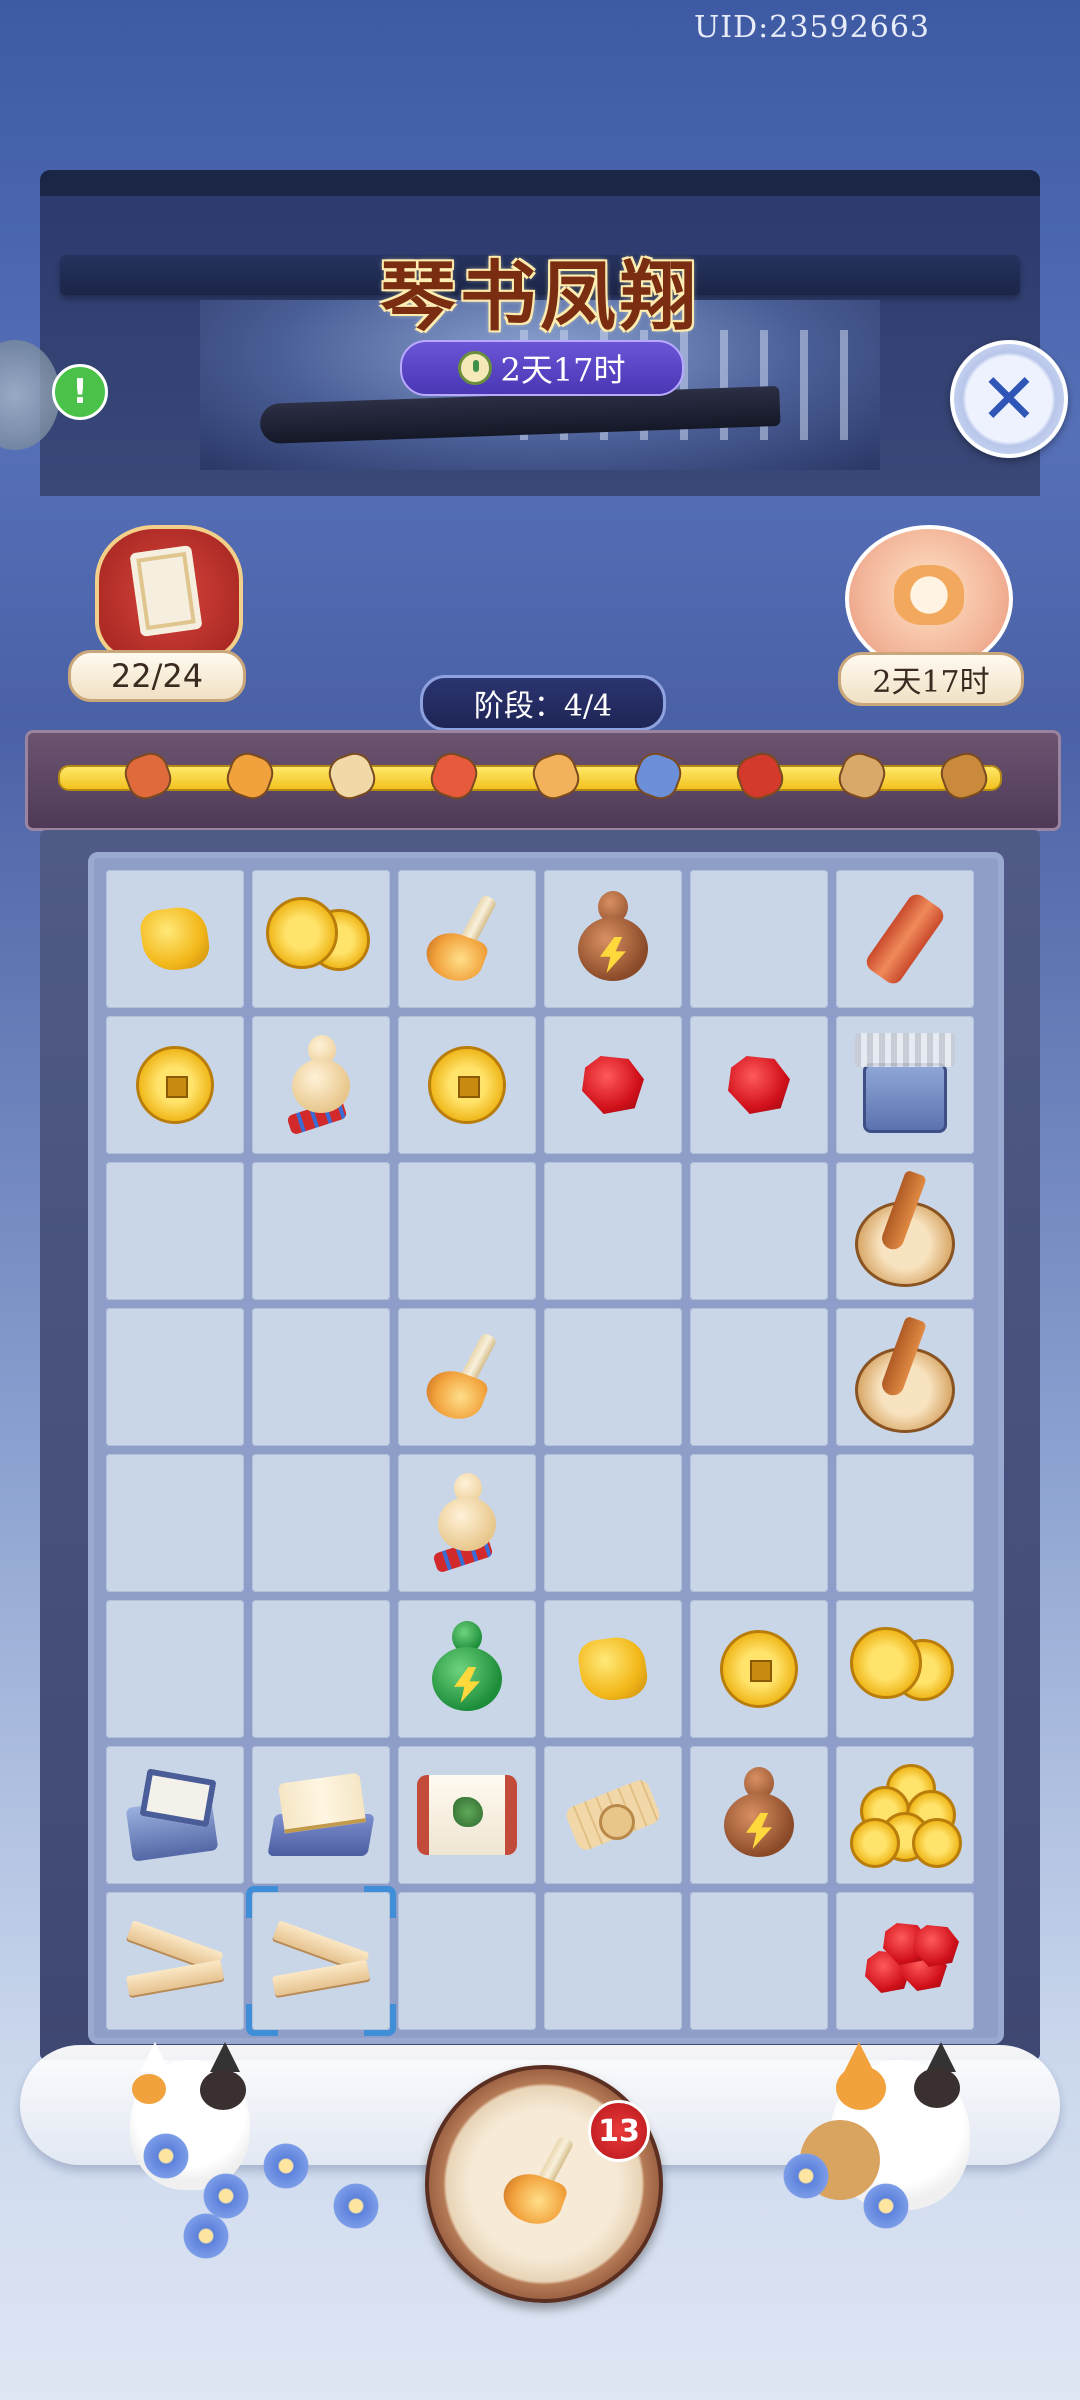  What do you see at coordinates (812, 27) in the screenshot?
I see `uid-label: UID:23592663` at bounding box center [812, 27].